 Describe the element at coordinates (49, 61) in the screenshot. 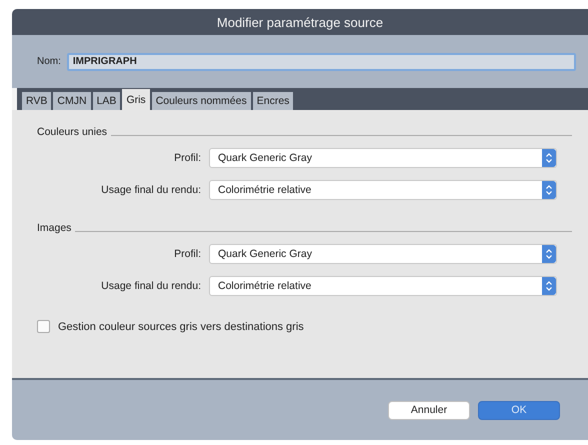

I see `name-label: Nom:` at that location.